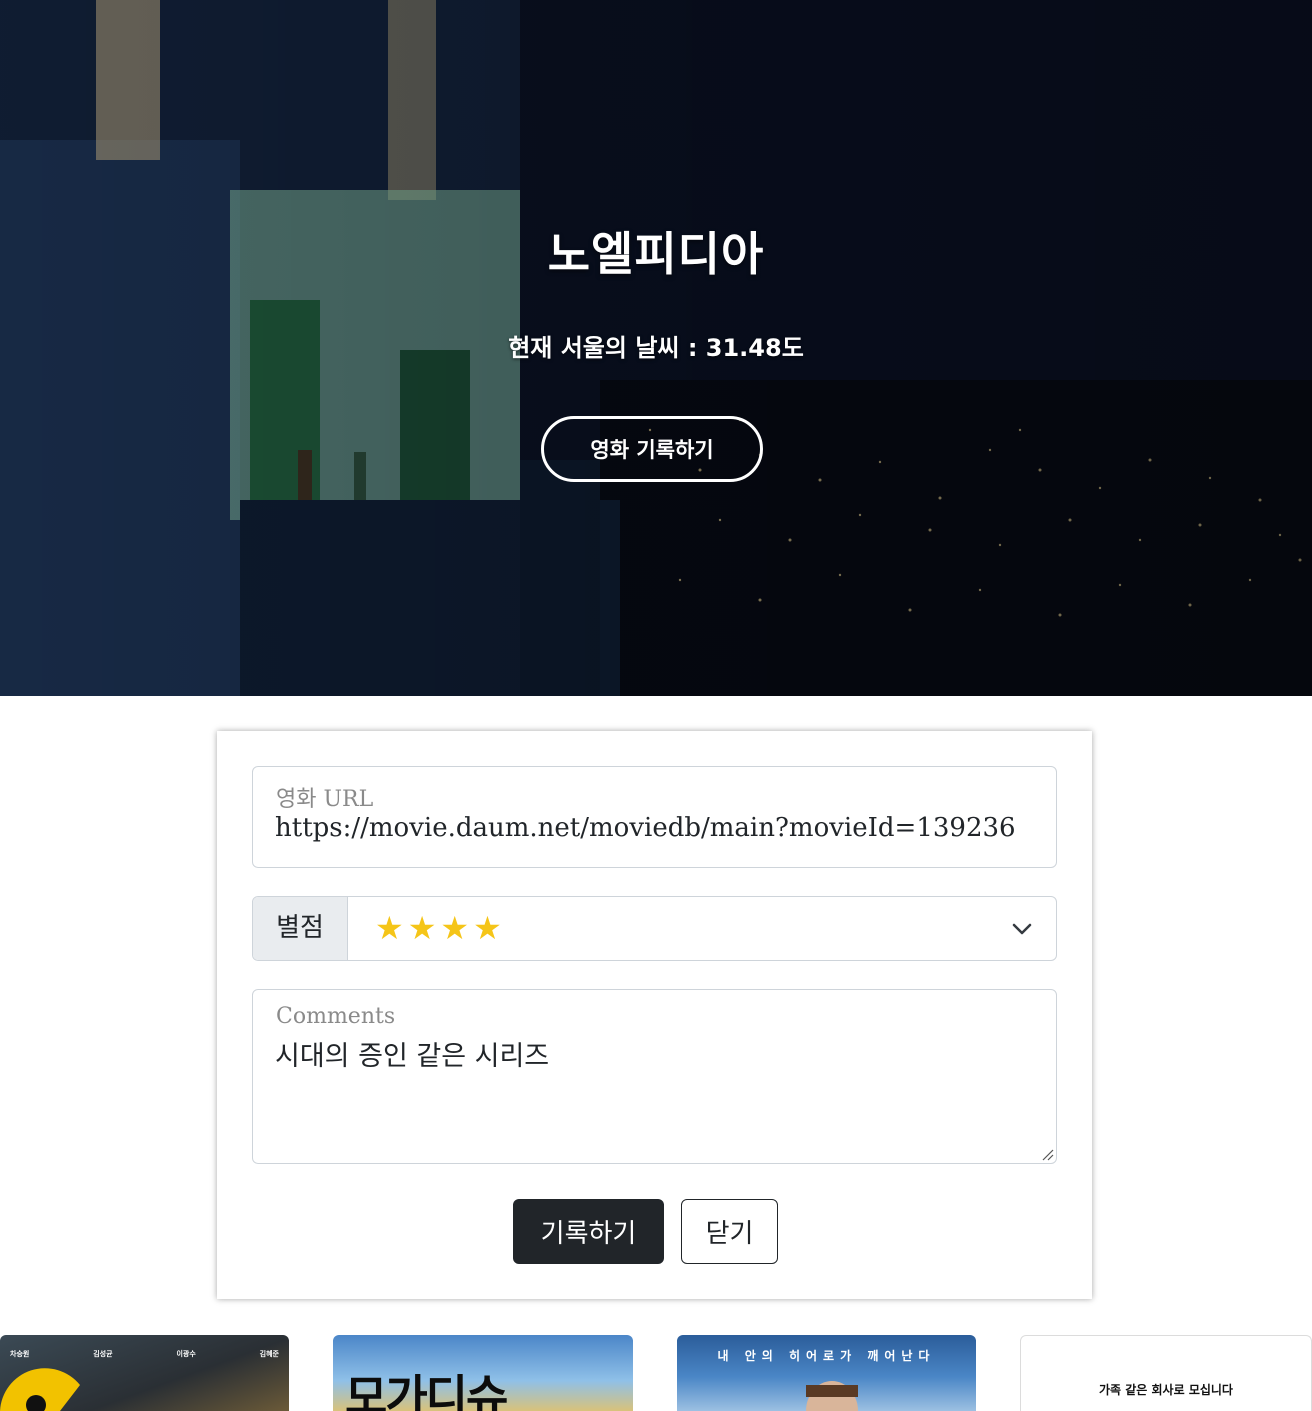  Describe the element at coordinates (144, 1373) in the screenshot. I see `movie-card-poster: 차승원 김성균 이광수 김혜준` at that location.